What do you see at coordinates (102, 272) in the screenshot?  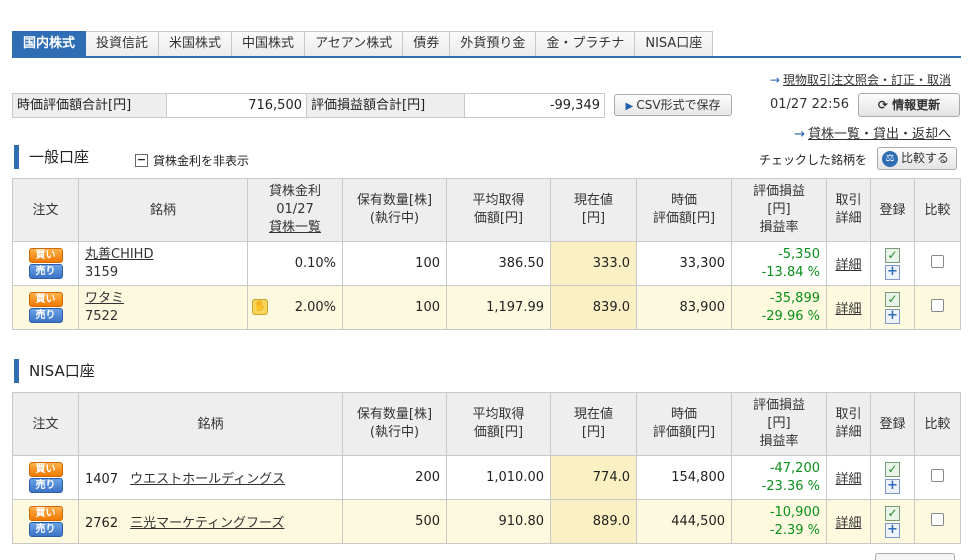 I see `stock-code: 3159` at bounding box center [102, 272].